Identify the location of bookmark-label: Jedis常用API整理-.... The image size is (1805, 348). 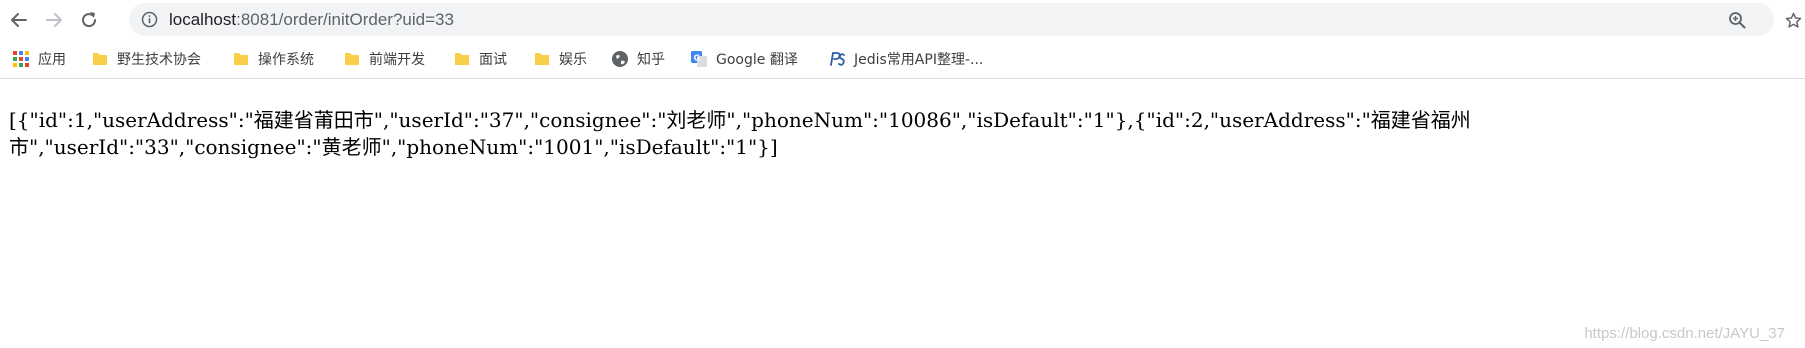
(919, 60).